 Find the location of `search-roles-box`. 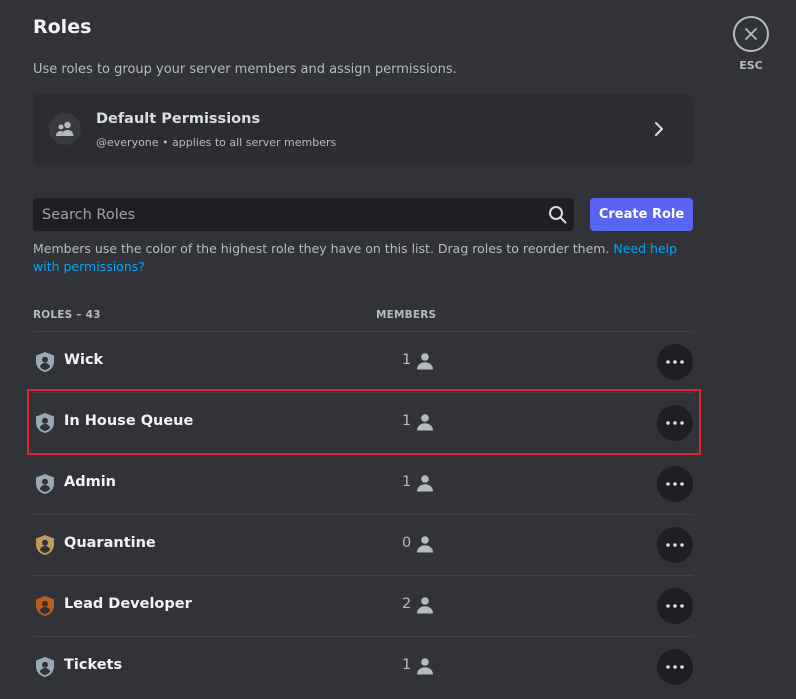

search-roles-box is located at coordinates (303, 214).